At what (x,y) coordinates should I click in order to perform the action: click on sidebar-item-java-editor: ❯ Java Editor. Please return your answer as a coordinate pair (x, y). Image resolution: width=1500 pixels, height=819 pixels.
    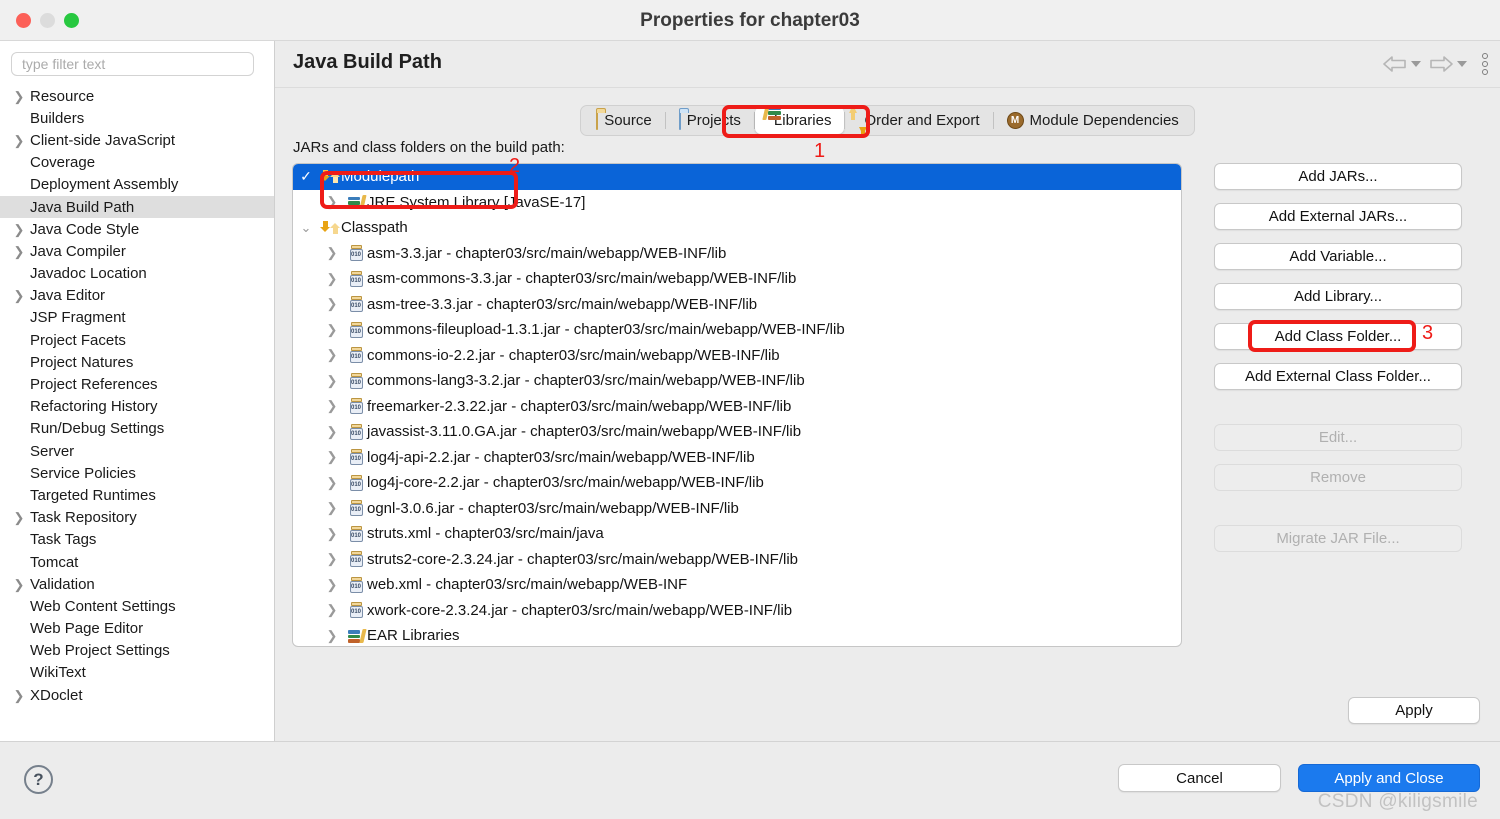
    Looking at the image, I should click on (137, 296).